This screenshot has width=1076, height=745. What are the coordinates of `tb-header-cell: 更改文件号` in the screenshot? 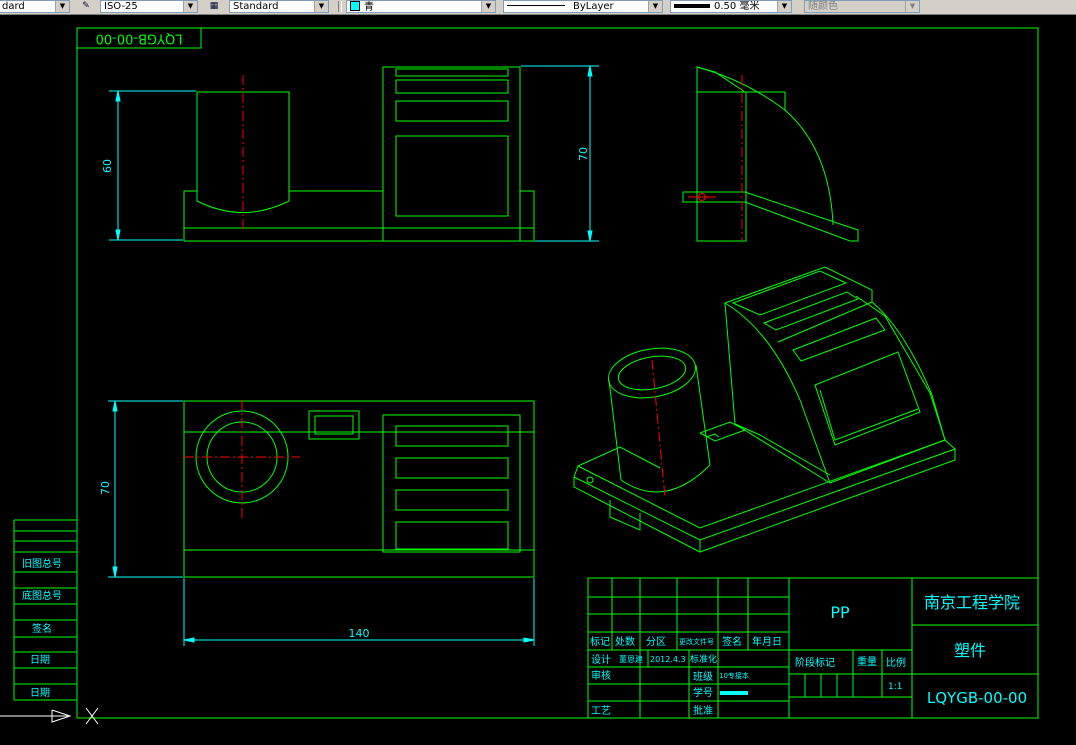 It's located at (696, 641).